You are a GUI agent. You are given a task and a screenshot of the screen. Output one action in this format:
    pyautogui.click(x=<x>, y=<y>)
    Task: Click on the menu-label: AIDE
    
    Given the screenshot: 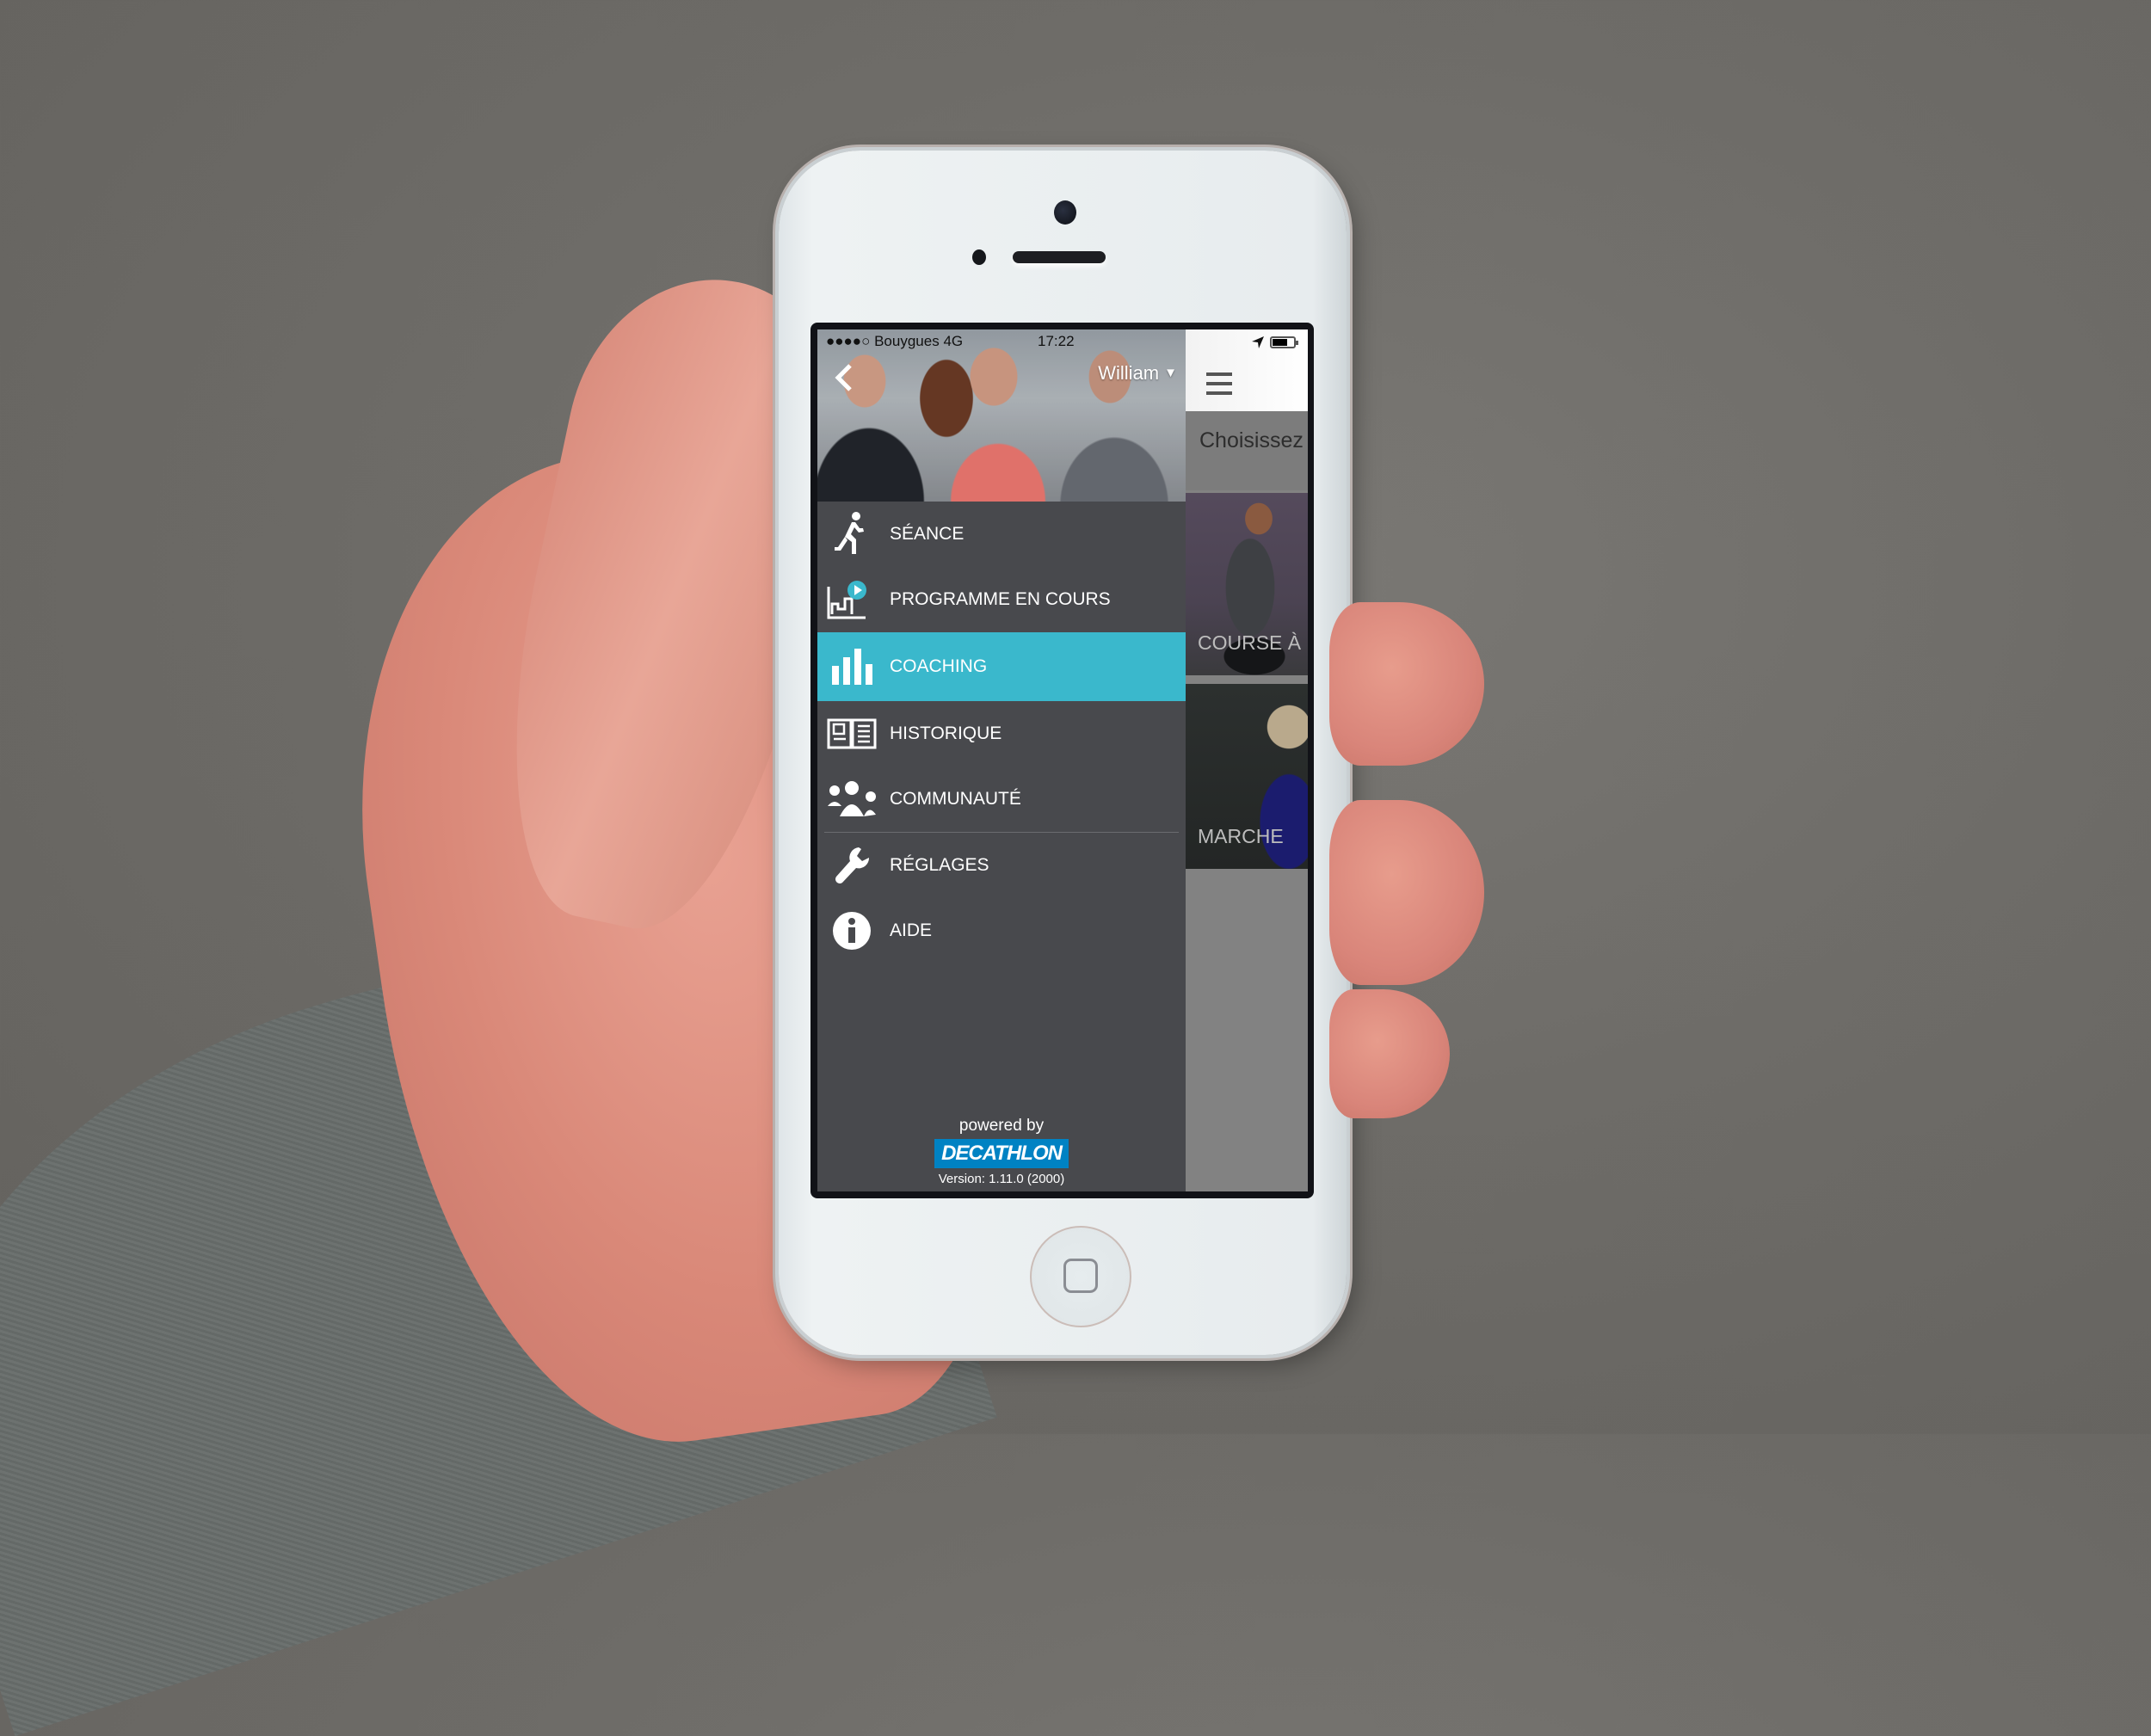 What is the action you would take?
    pyautogui.click(x=912, y=930)
    